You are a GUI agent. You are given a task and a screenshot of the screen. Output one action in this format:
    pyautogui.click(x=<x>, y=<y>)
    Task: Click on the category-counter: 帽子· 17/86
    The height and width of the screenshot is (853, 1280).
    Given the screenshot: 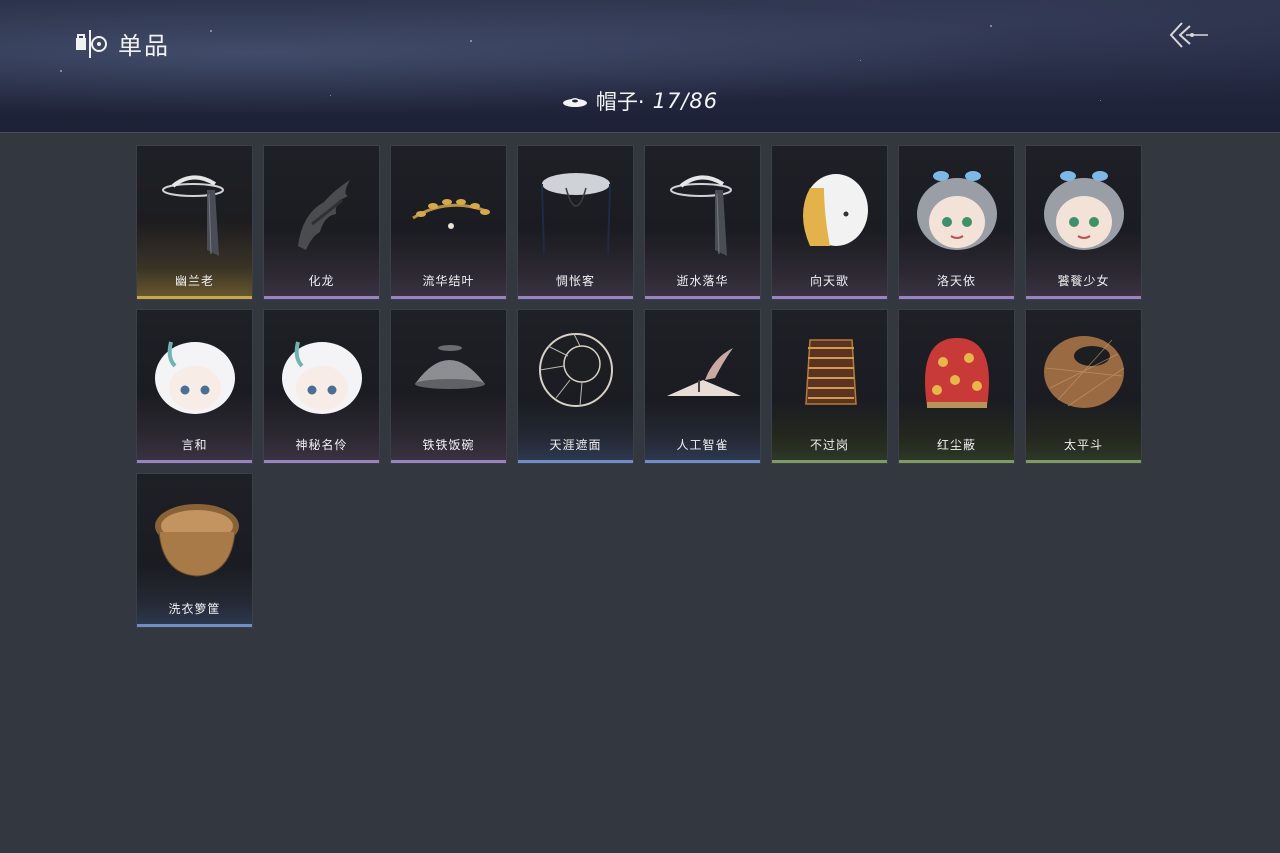 What is the action you would take?
    pyautogui.click(x=640, y=101)
    